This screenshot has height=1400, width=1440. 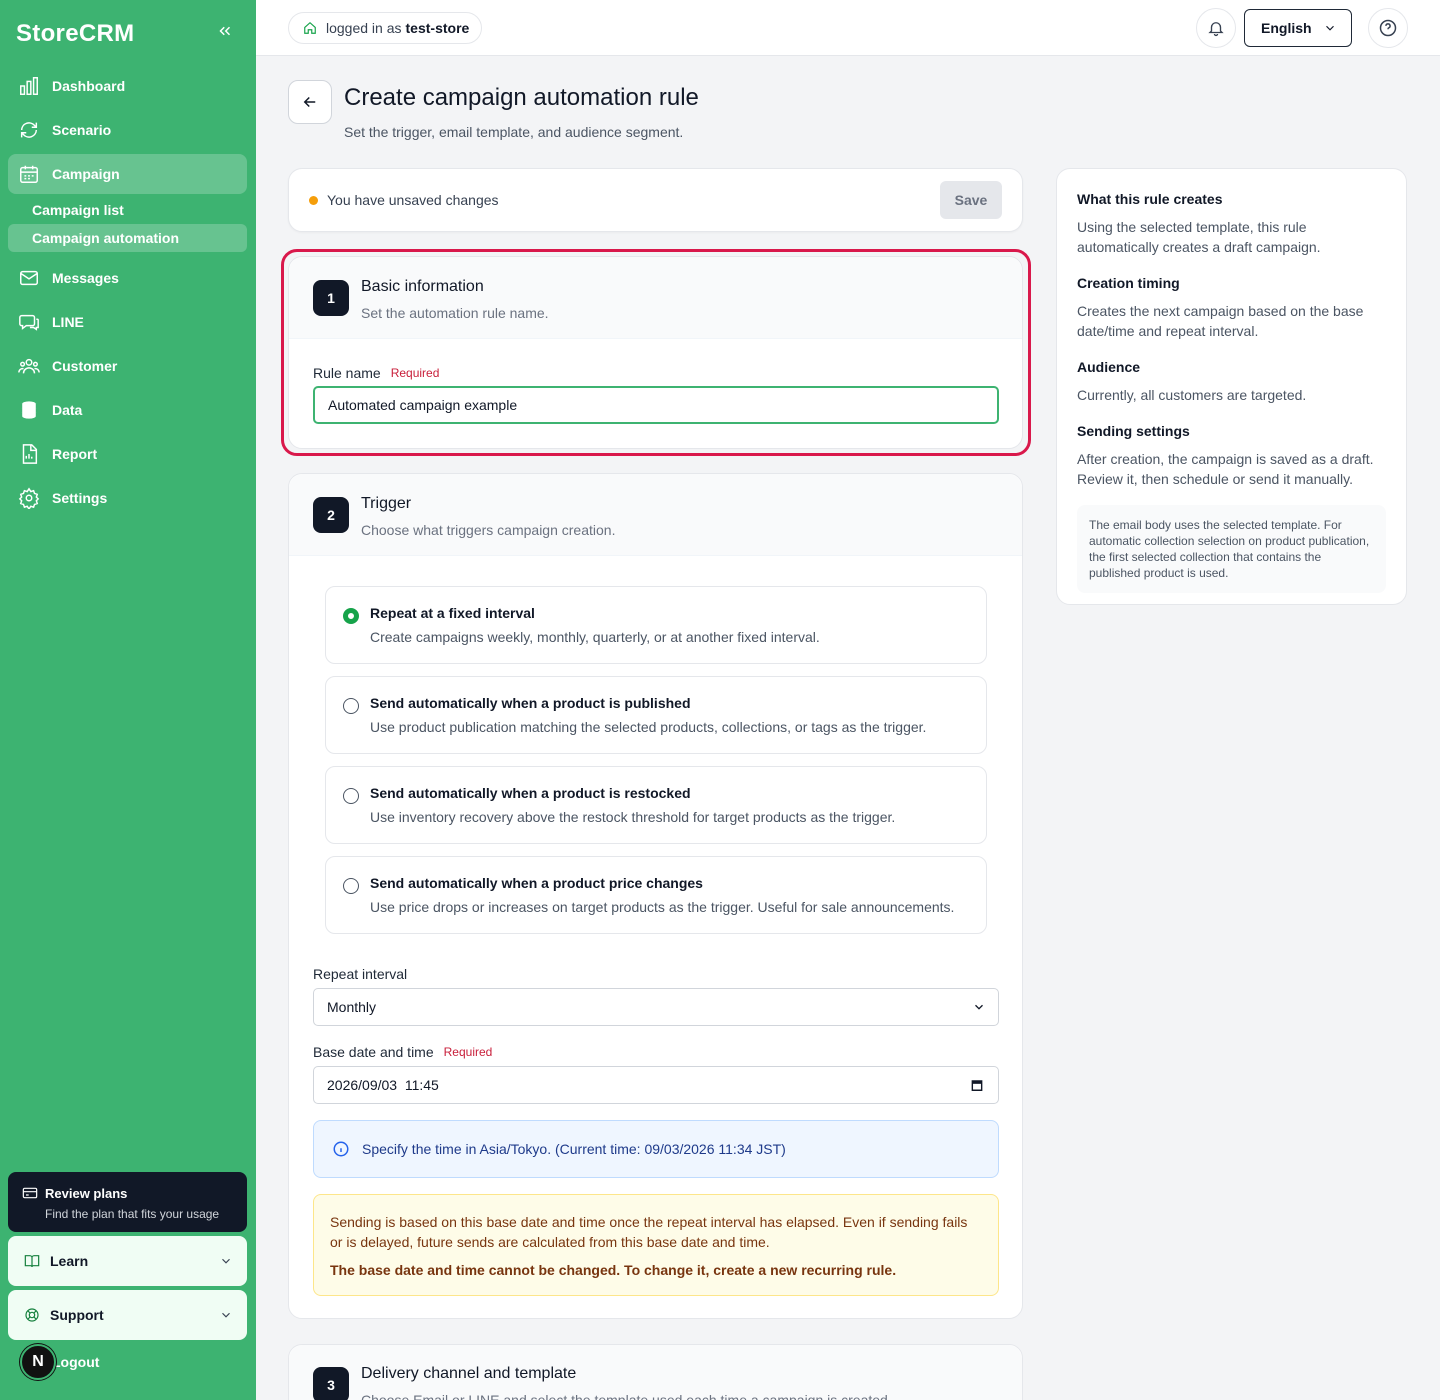 I want to click on page-title: Create campaign automation rule, so click(x=521, y=97).